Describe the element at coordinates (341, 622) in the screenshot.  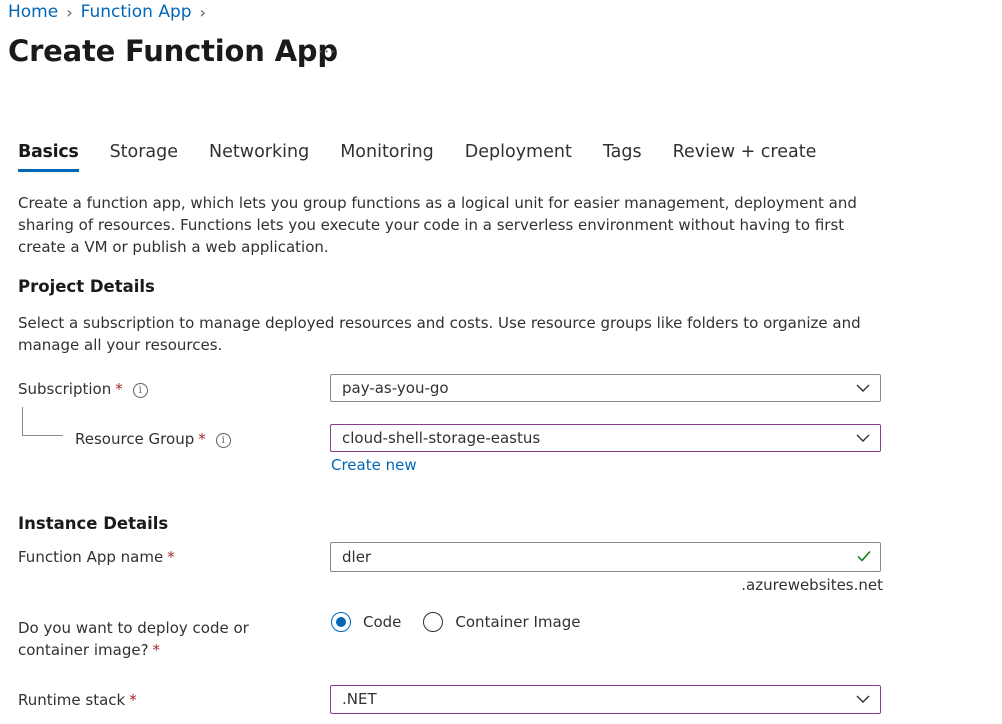
I see `code-radio` at that location.